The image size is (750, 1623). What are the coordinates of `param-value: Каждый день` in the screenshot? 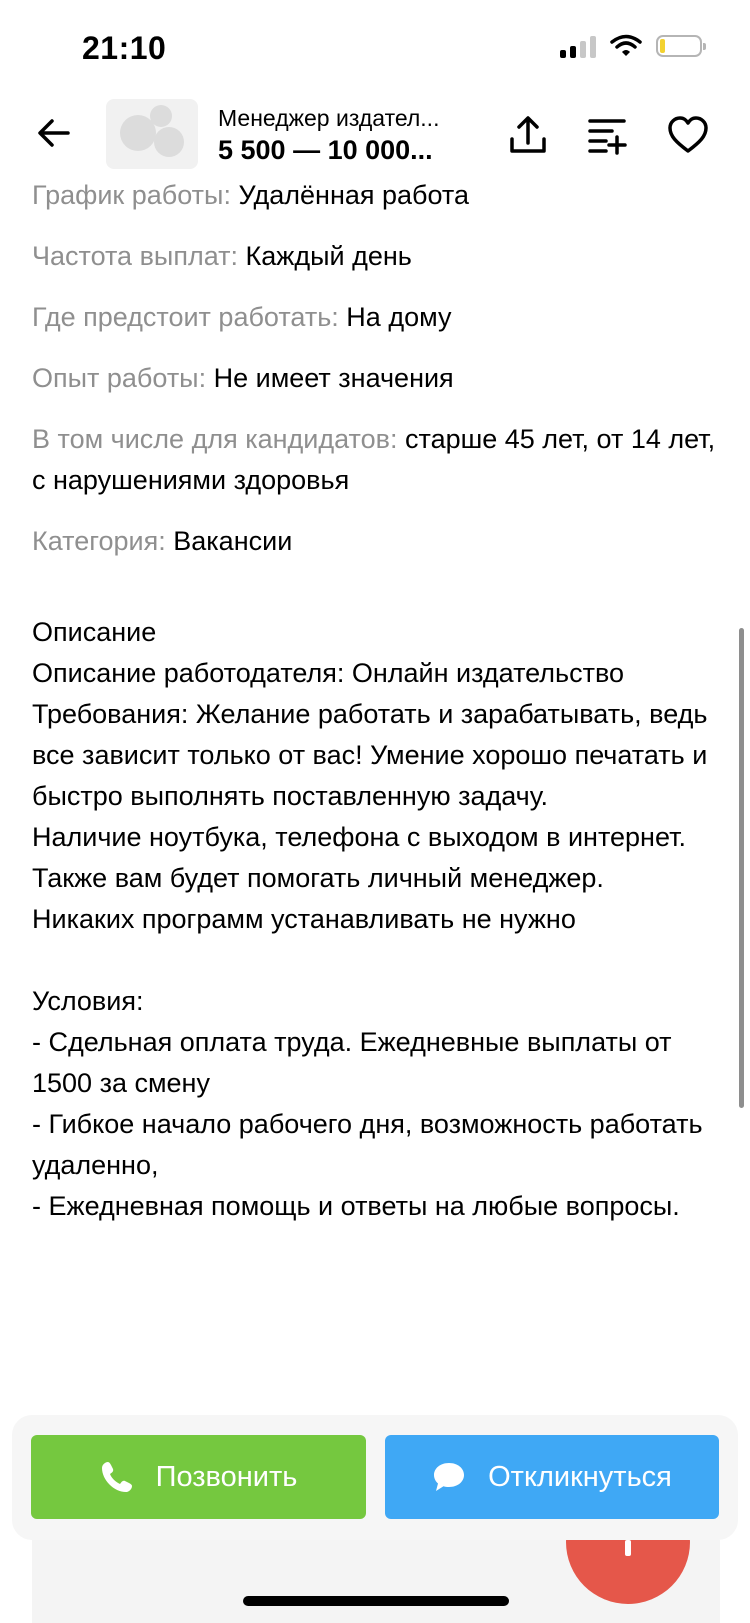 It's located at (328, 256).